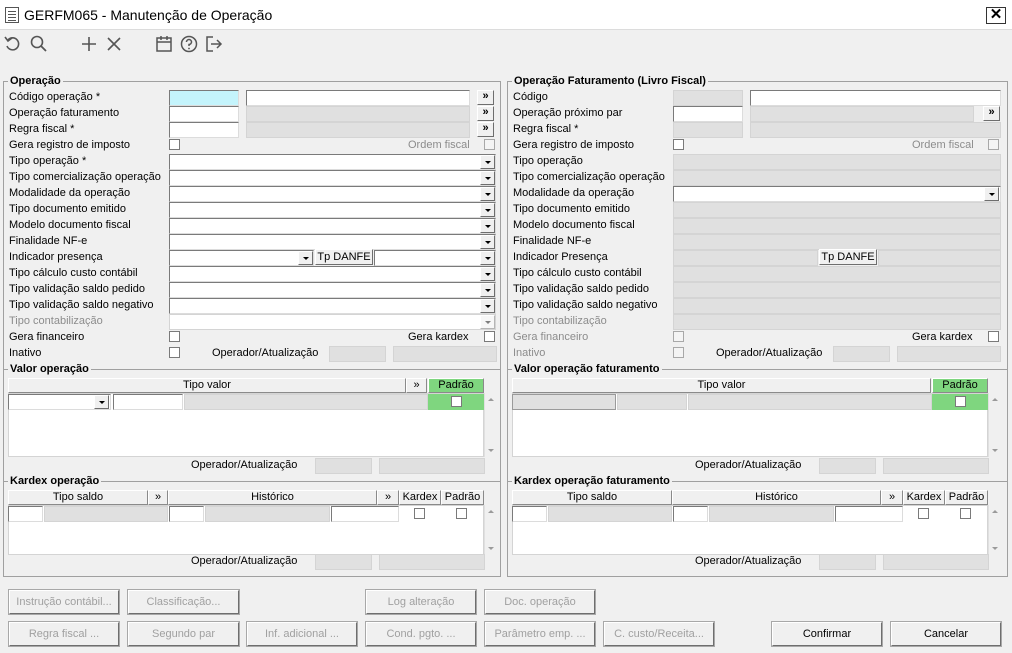  Describe the element at coordinates (587, 369) in the screenshot. I see `valor-faturamento-title: Valor operação faturamento` at that location.